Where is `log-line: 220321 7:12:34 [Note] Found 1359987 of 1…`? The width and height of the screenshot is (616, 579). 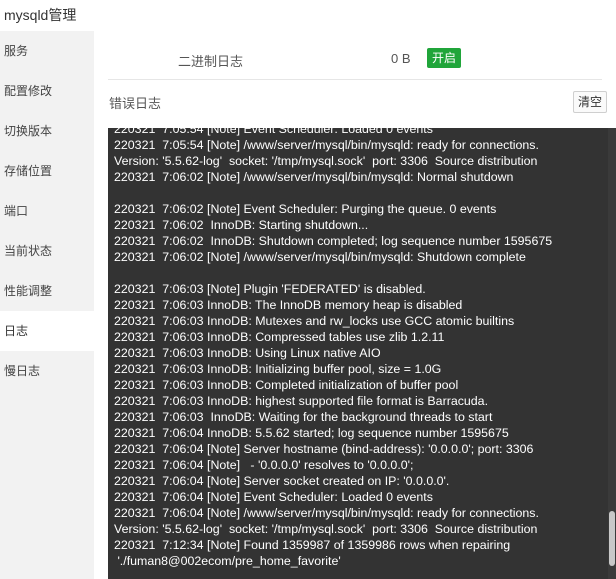
log-line: 220321 7:12:34 [Note] Found 1359987 of 1… is located at coordinates (312, 545).